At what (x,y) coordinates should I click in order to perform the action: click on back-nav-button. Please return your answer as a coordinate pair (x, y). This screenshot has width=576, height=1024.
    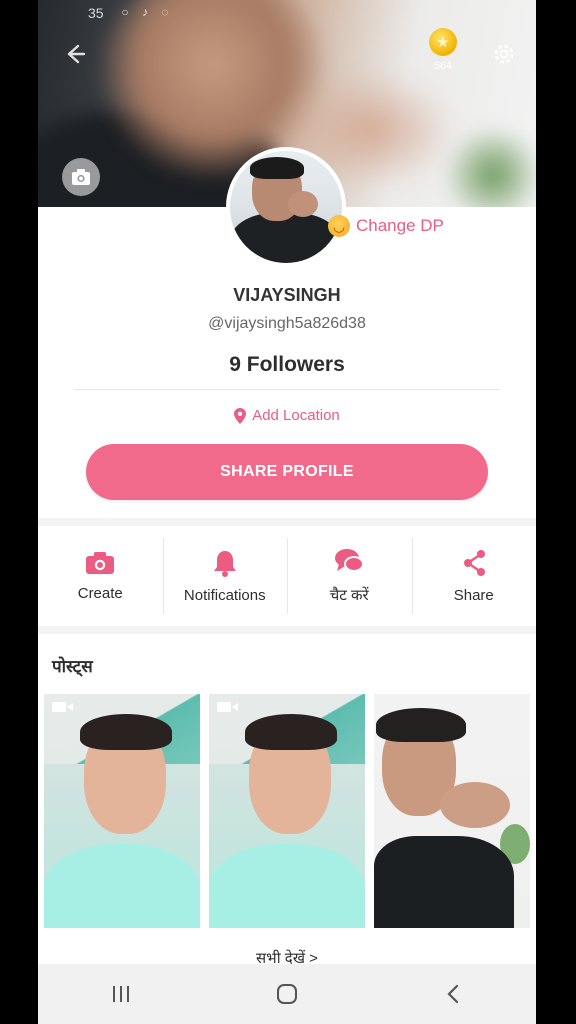
    Looking at the image, I should click on (453, 994).